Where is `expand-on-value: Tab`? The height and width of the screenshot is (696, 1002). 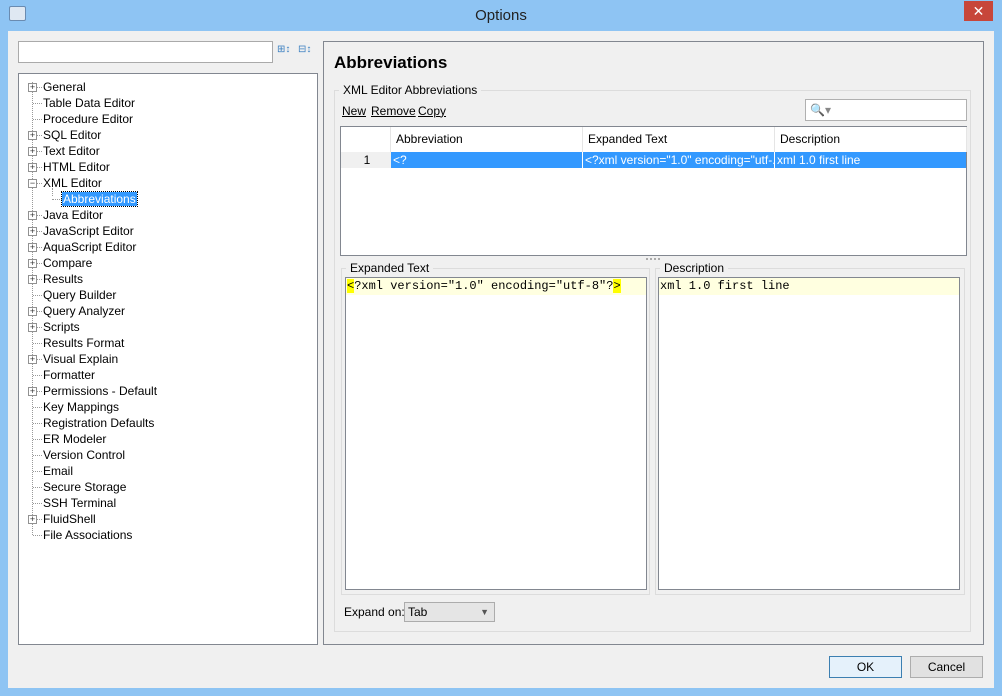 expand-on-value: Tab is located at coordinates (418, 612).